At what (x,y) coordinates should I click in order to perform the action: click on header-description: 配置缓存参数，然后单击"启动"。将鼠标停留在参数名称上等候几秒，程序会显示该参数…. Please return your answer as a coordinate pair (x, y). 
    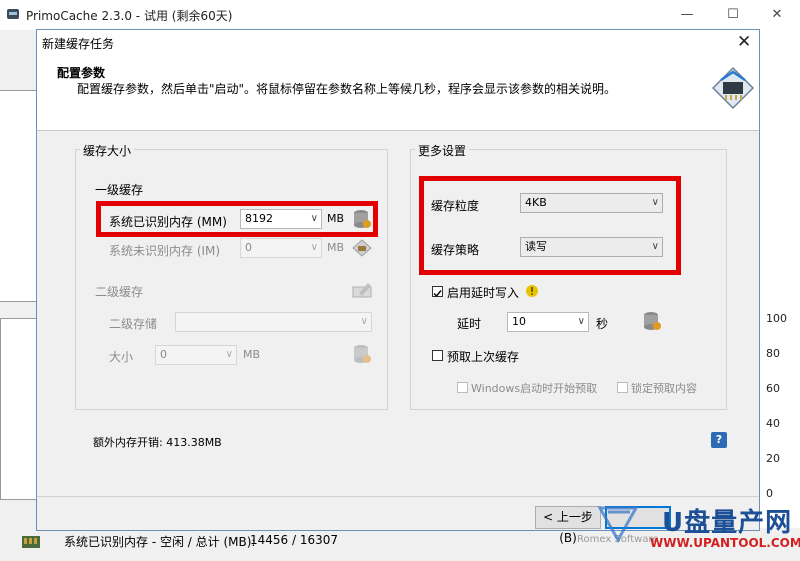
    Looking at the image, I should click on (347, 89).